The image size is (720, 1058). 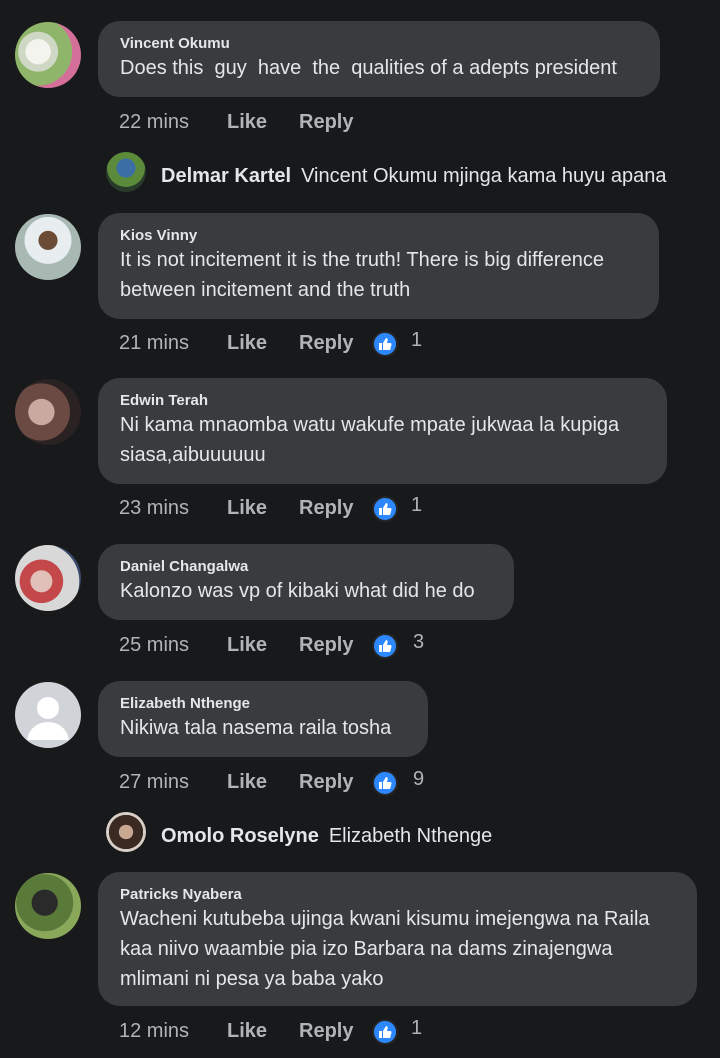 What do you see at coordinates (279, 645) in the screenshot?
I see `comment-actions: 25 mins Like Reply 3` at bounding box center [279, 645].